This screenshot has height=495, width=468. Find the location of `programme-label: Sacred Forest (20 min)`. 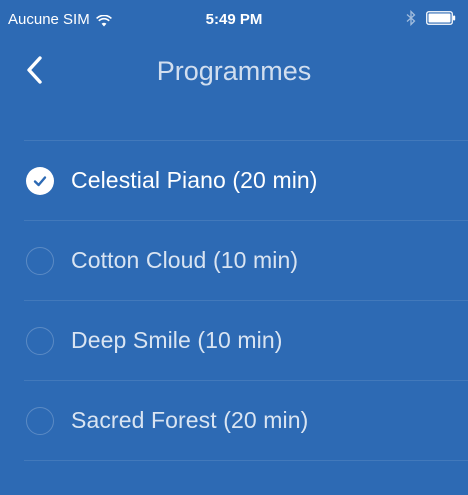

programme-label: Sacred Forest (20 min) is located at coordinates (190, 420).